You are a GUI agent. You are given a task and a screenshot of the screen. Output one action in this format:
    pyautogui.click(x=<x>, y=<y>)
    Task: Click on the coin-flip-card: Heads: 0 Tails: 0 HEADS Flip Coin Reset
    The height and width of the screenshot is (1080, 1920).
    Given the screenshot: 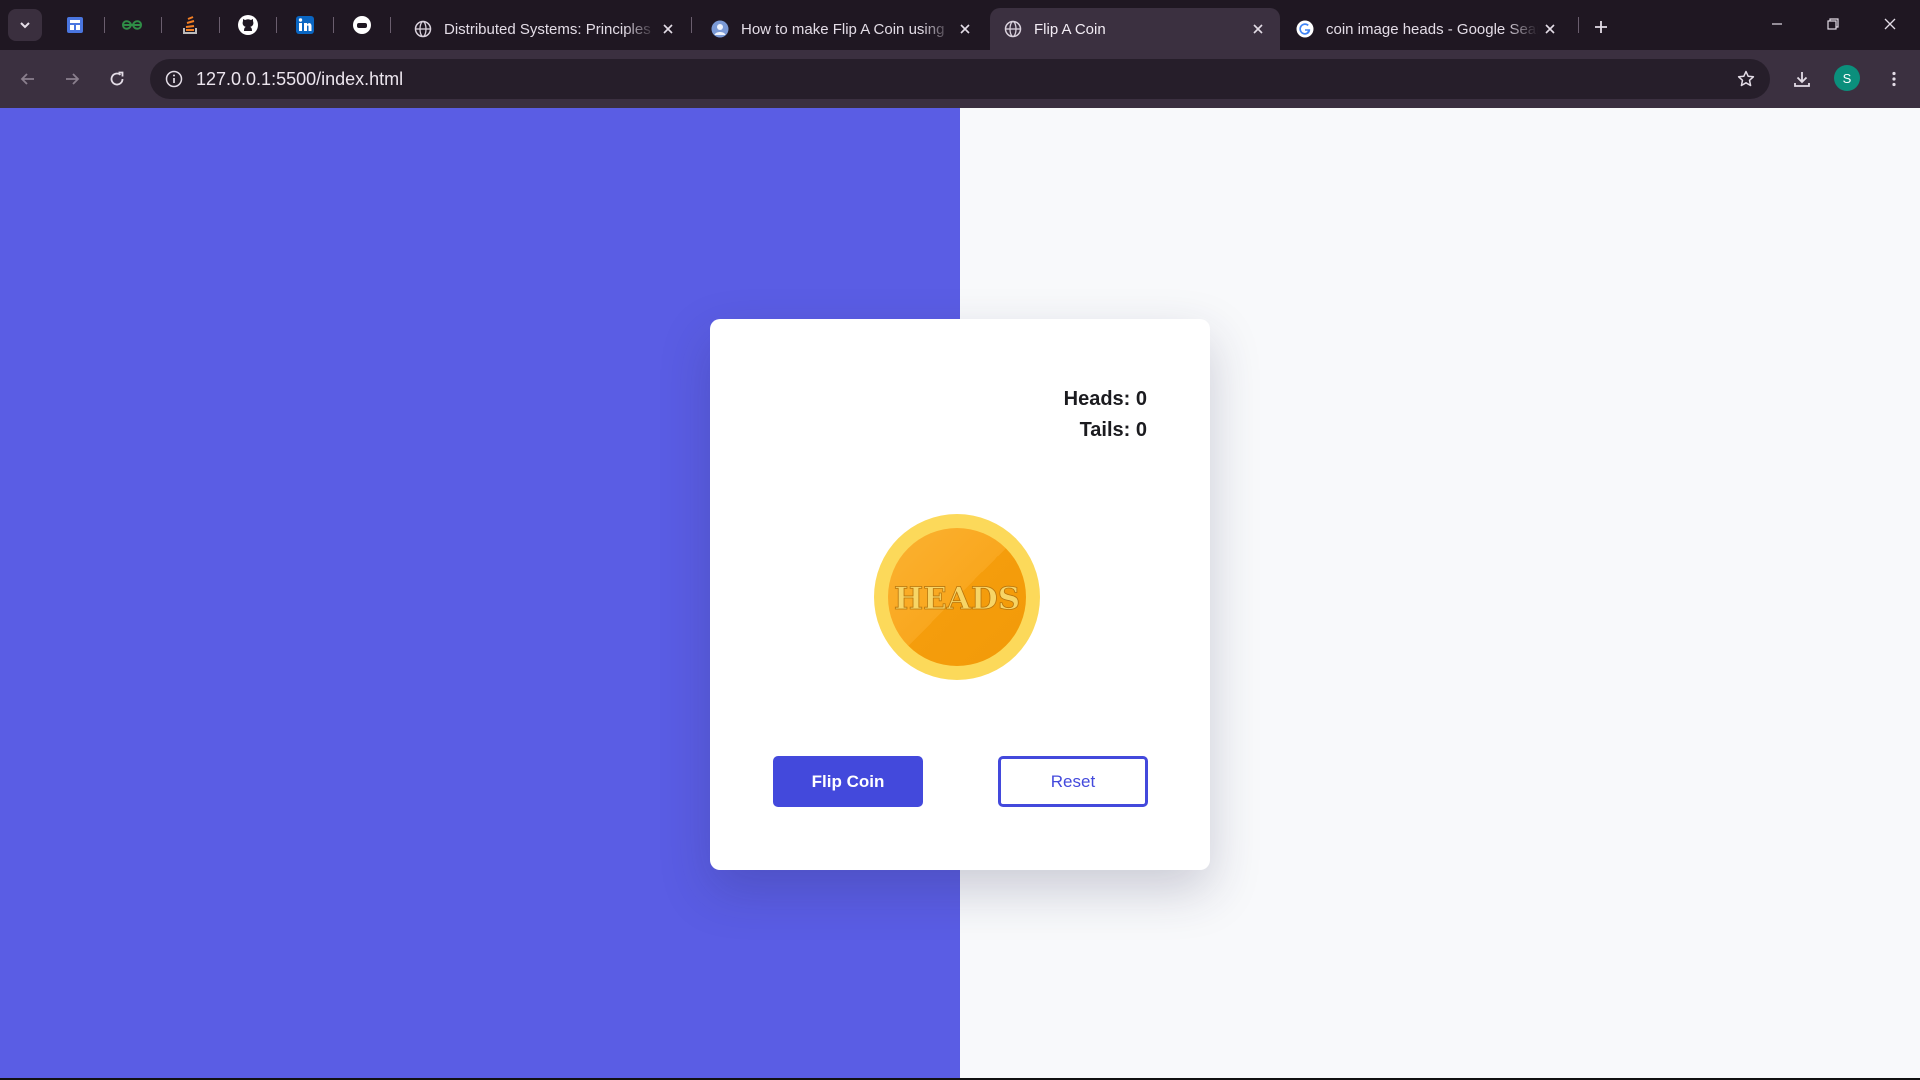 What is the action you would take?
    pyautogui.click(x=960, y=594)
    